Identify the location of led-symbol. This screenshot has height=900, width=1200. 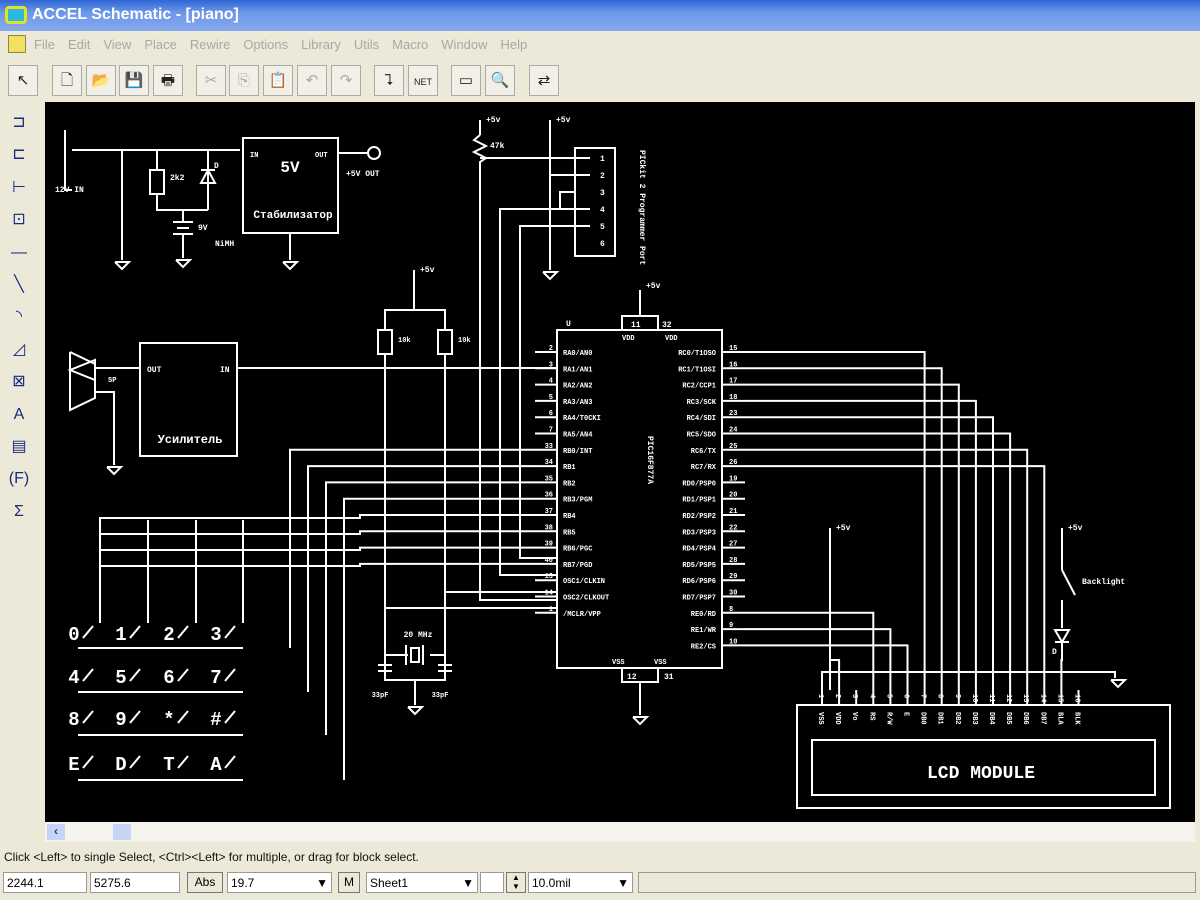
(1062, 636).